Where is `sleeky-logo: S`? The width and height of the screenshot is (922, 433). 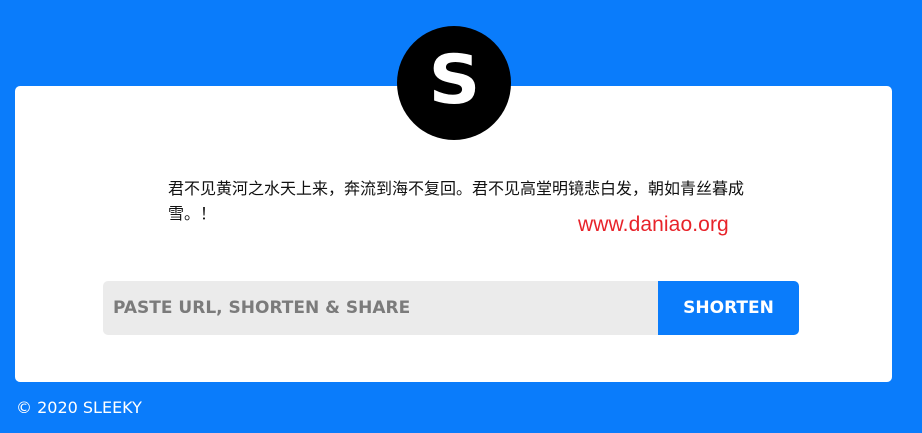 sleeky-logo: S is located at coordinates (454, 83).